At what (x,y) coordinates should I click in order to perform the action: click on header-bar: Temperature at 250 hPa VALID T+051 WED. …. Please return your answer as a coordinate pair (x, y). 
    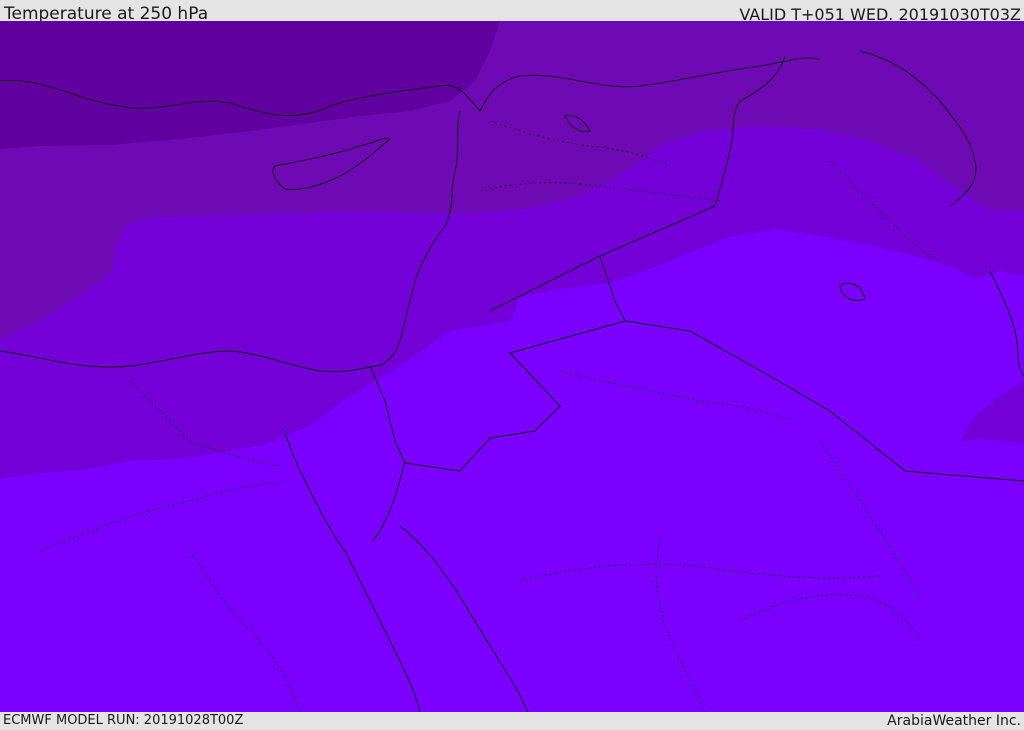
    Looking at the image, I should click on (512, 12).